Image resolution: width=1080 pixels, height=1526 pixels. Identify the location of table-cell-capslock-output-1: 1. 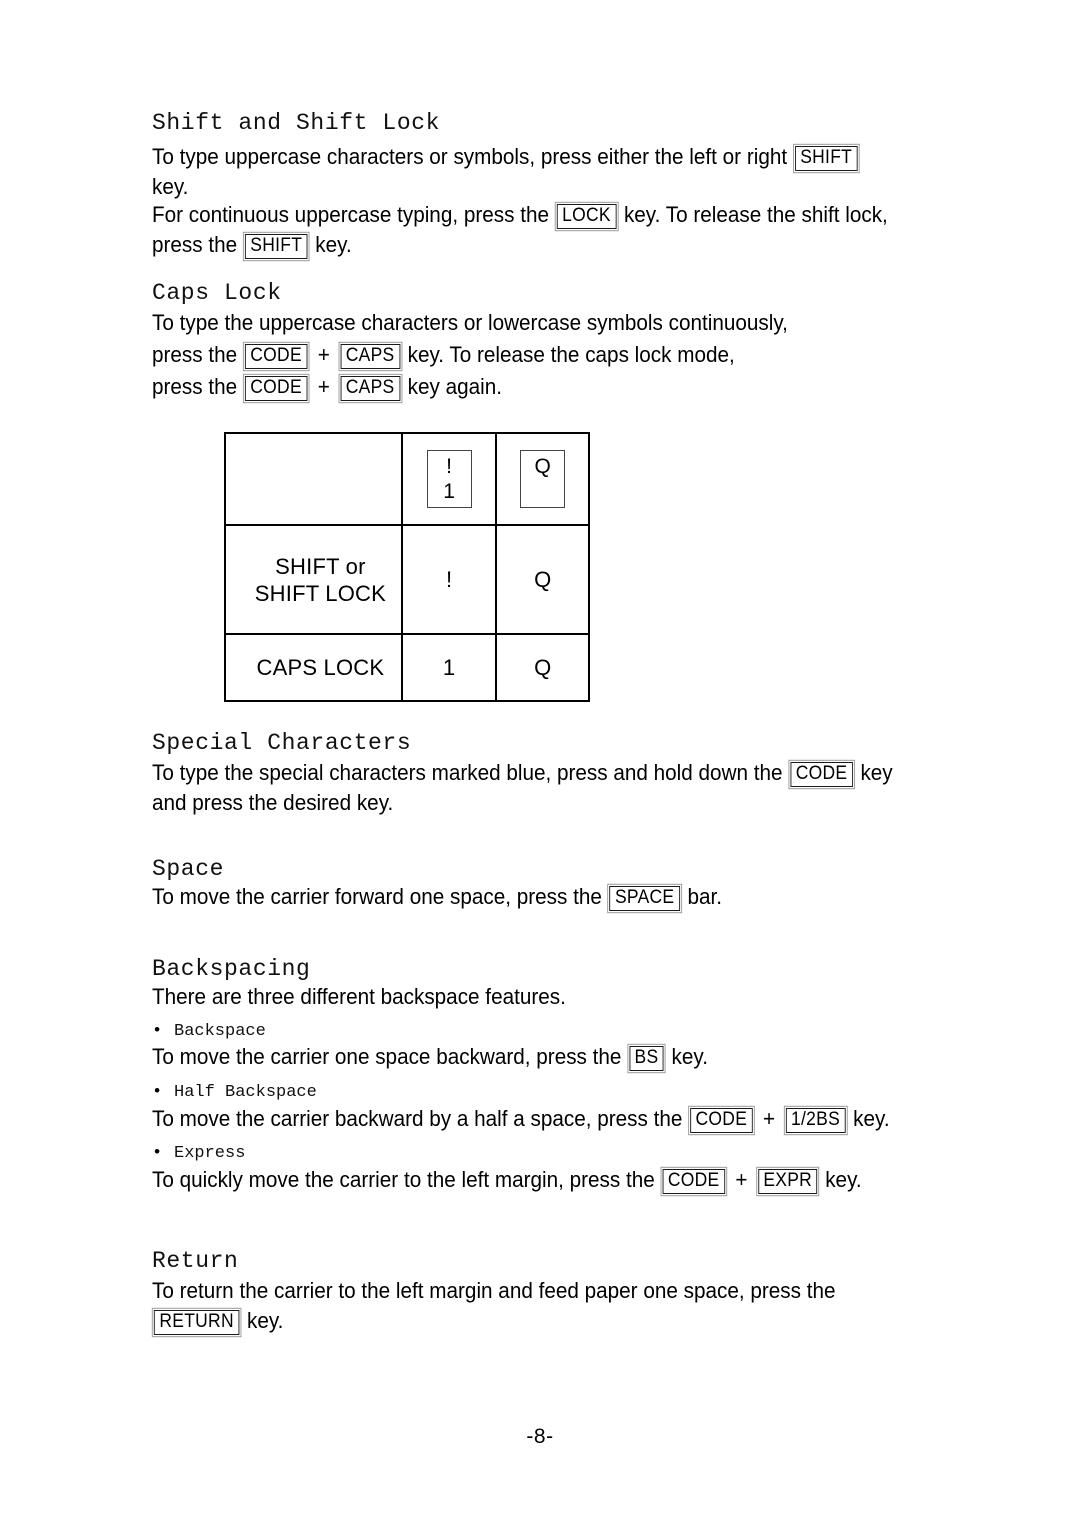
(449, 667).